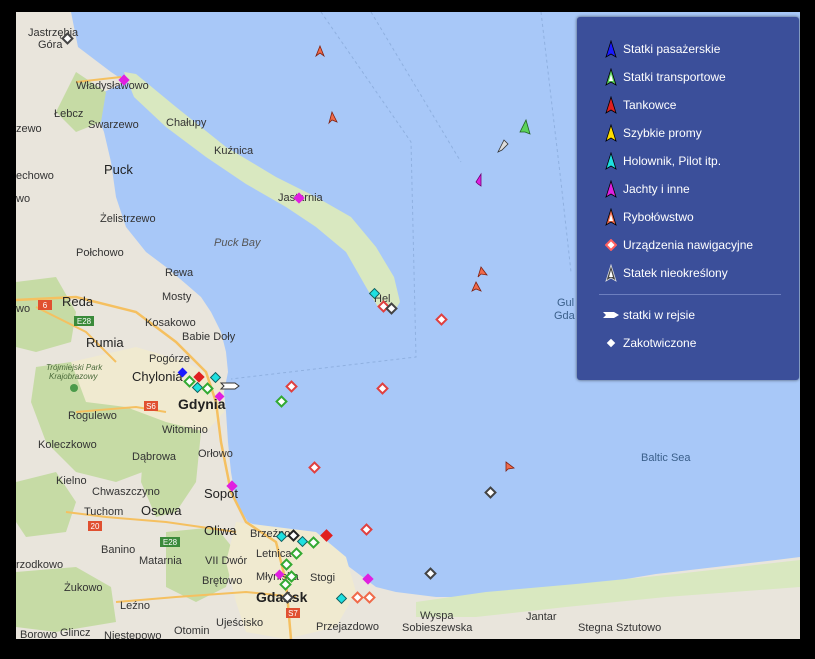 The width and height of the screenshot is (815, 659). I want to click on place-zukowo: Żukowo, so click(83, 587).